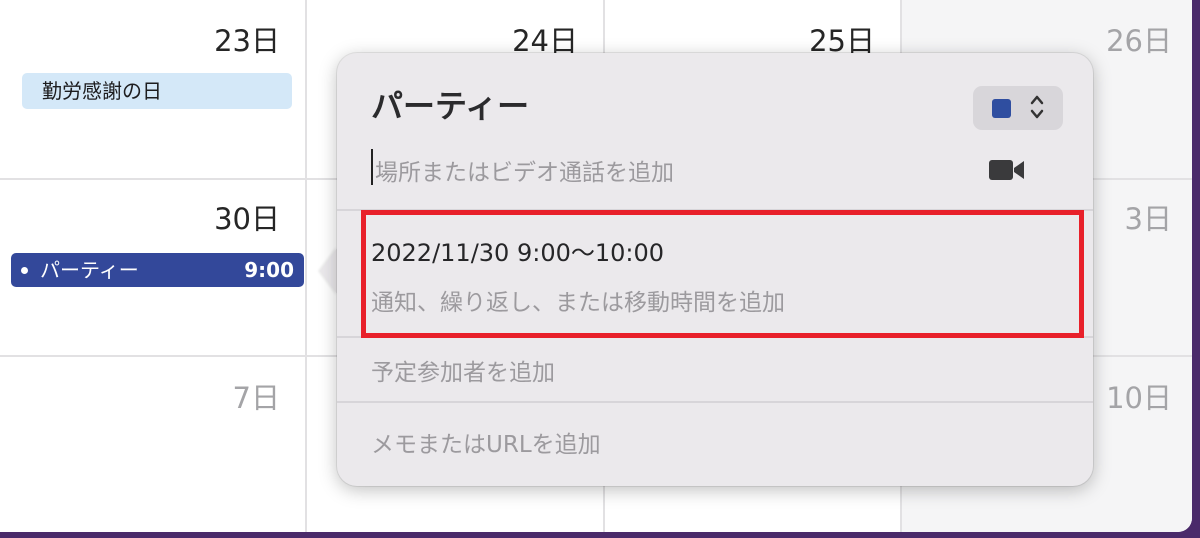 The image size is (1200, 538). Describe the element at coordinates (450, 104) in the screenshot. I see `event-title-field: パーティー` at that location.